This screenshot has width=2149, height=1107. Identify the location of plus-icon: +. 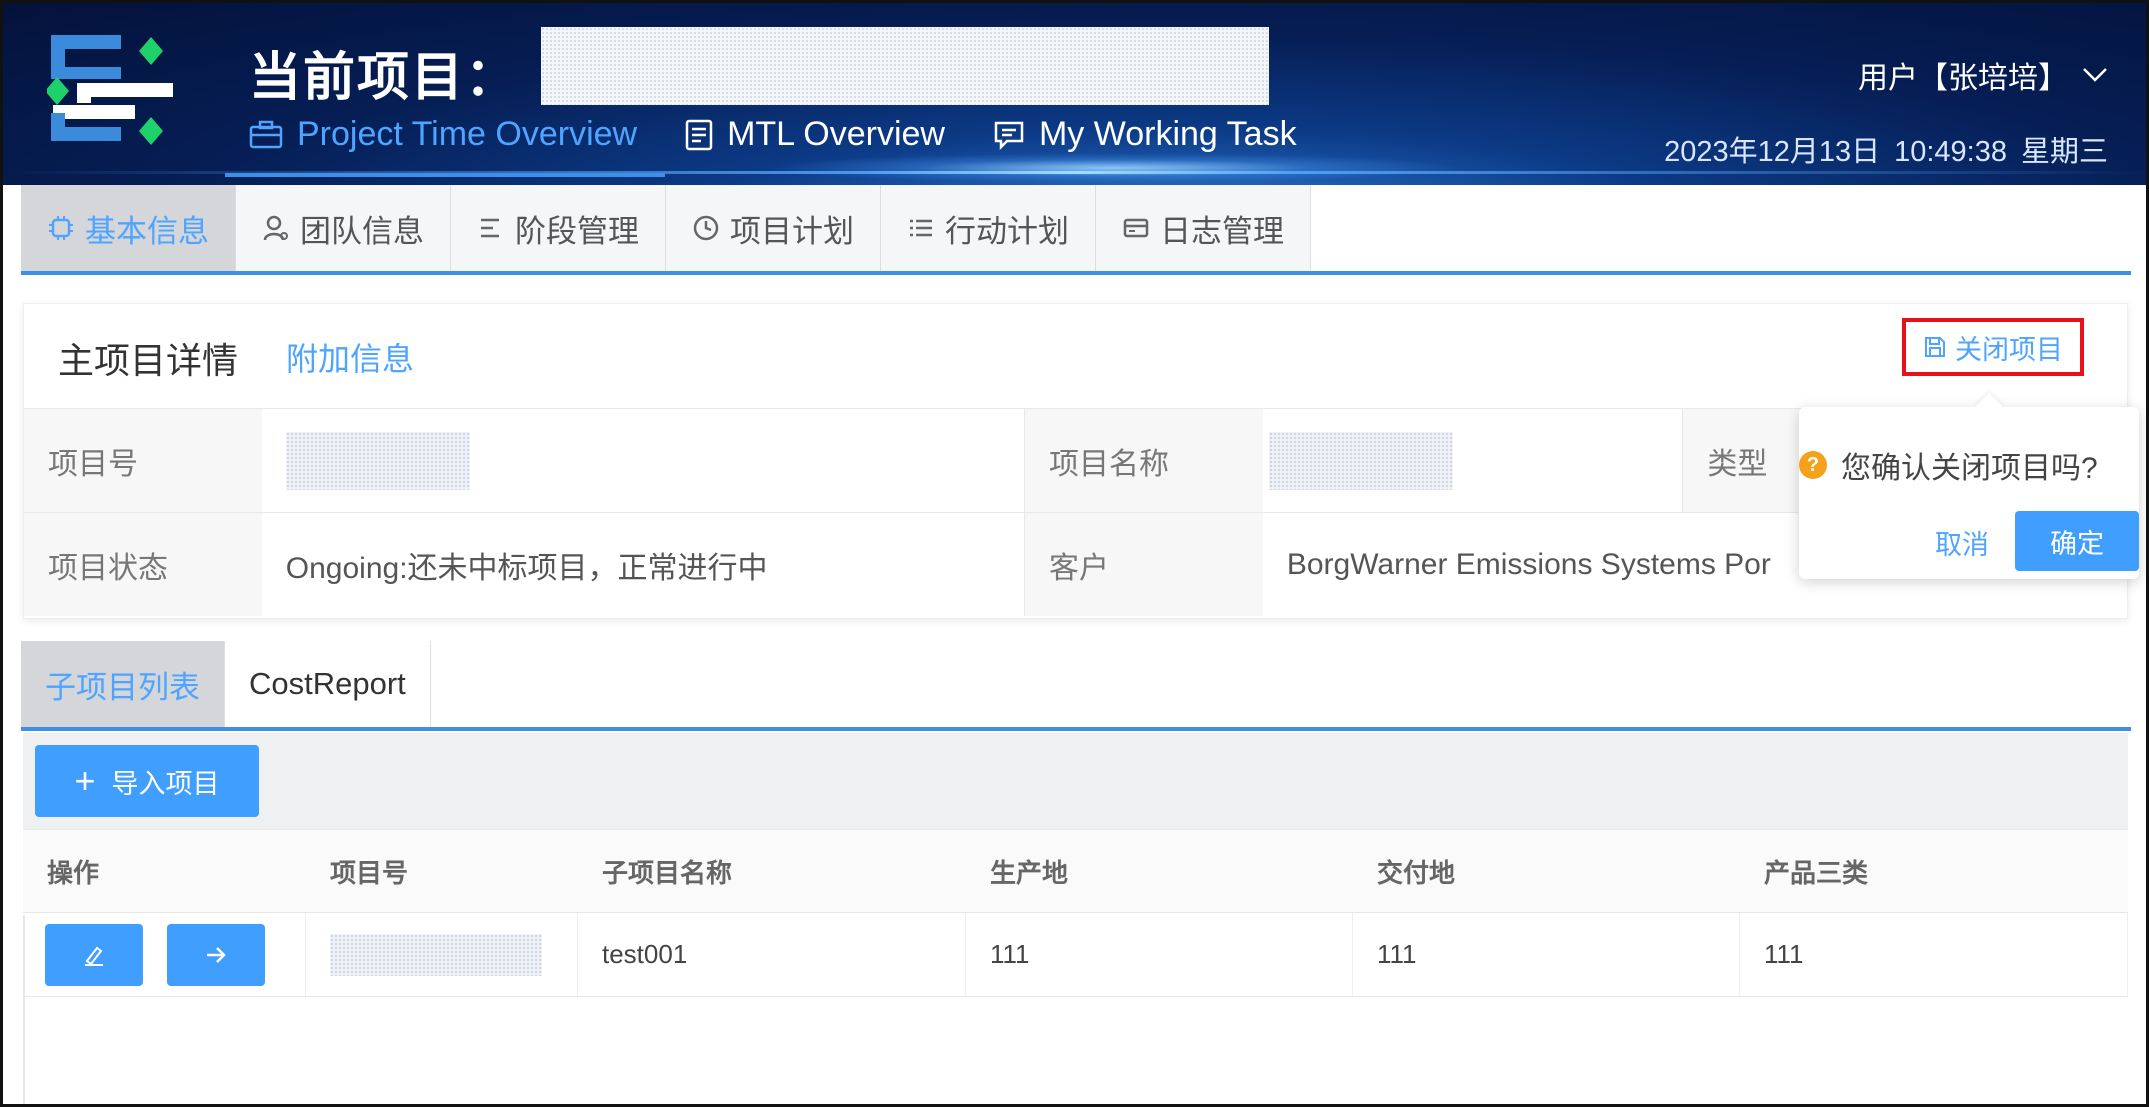
(85, 780).